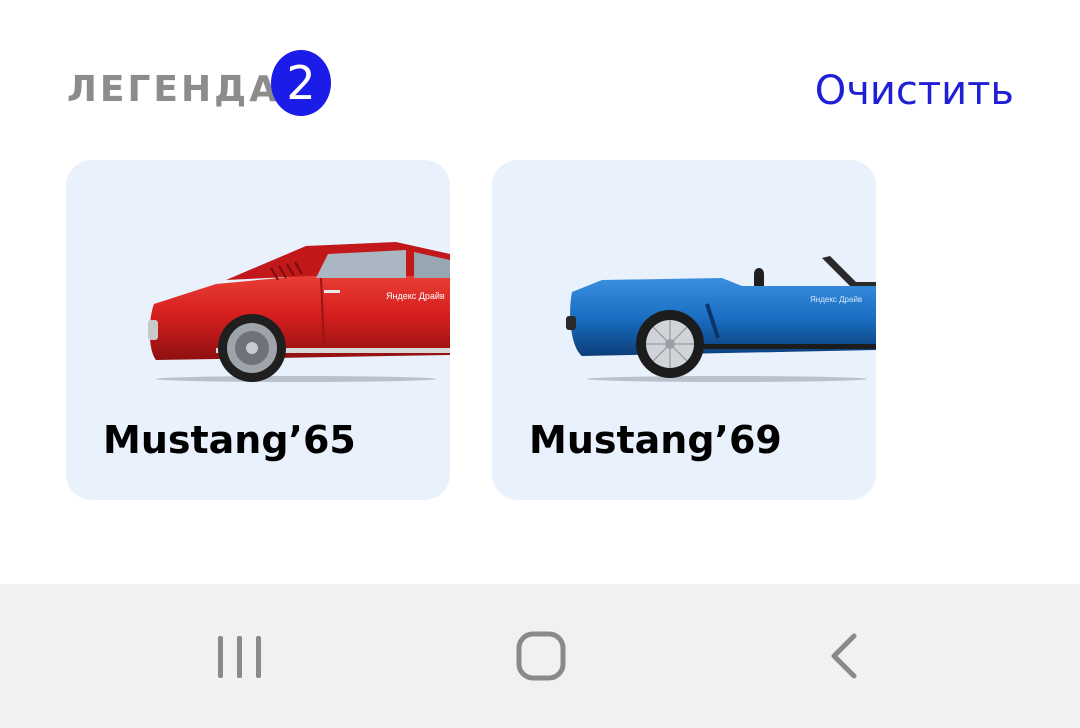 This screenshot has width=1080, height=728. Describe the element at coordinates (301, 83) in the screenshot. I see `count-badge: 2` at that location.